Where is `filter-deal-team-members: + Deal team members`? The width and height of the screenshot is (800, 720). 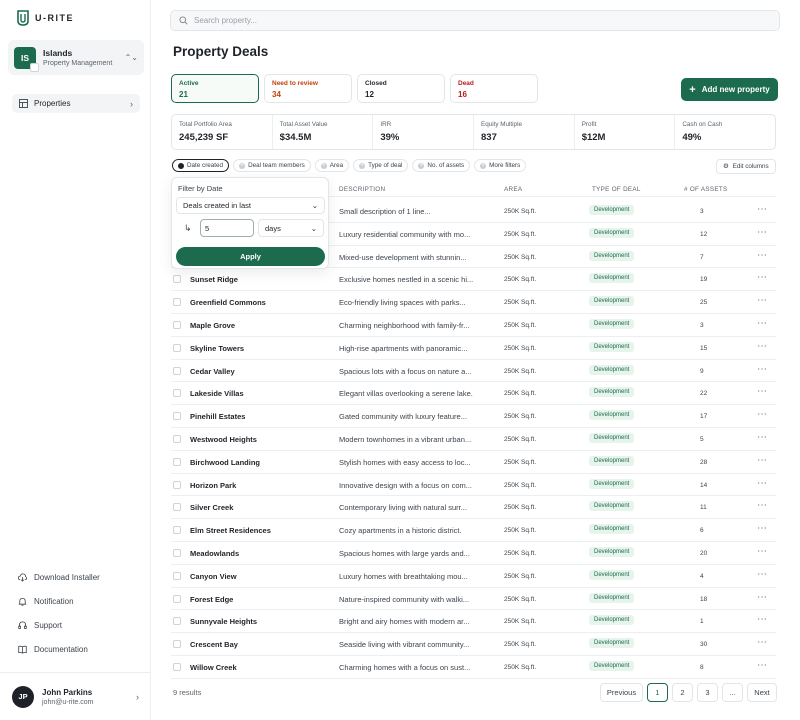
filter-deal-team-members: + Deal team members is located at coordinates (272, 165).